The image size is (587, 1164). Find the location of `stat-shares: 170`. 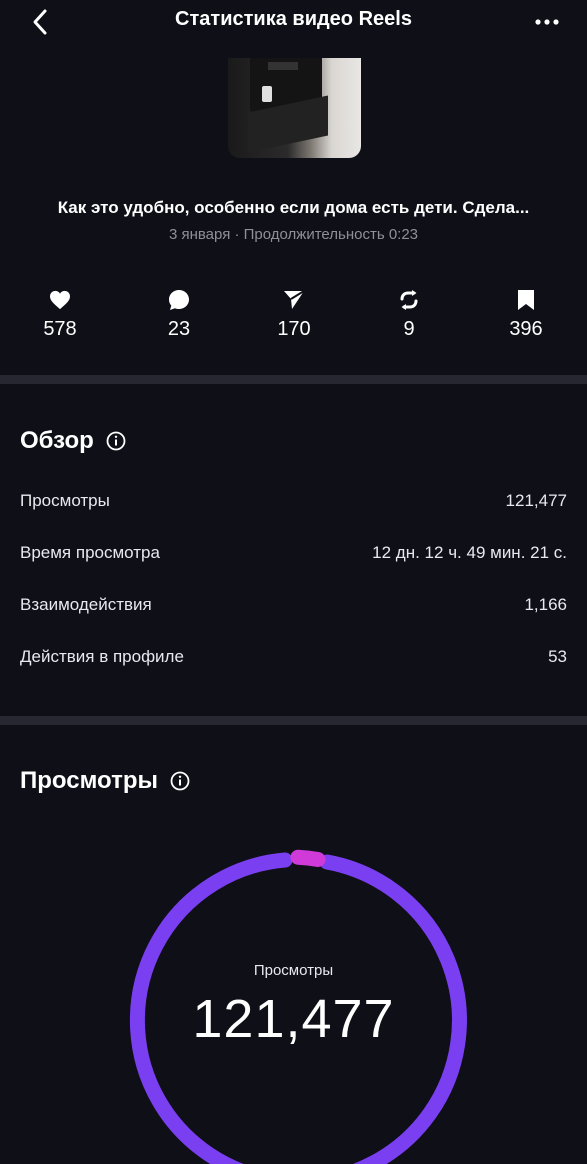

stat-shares: 170 is located at coordinates (294, 314).